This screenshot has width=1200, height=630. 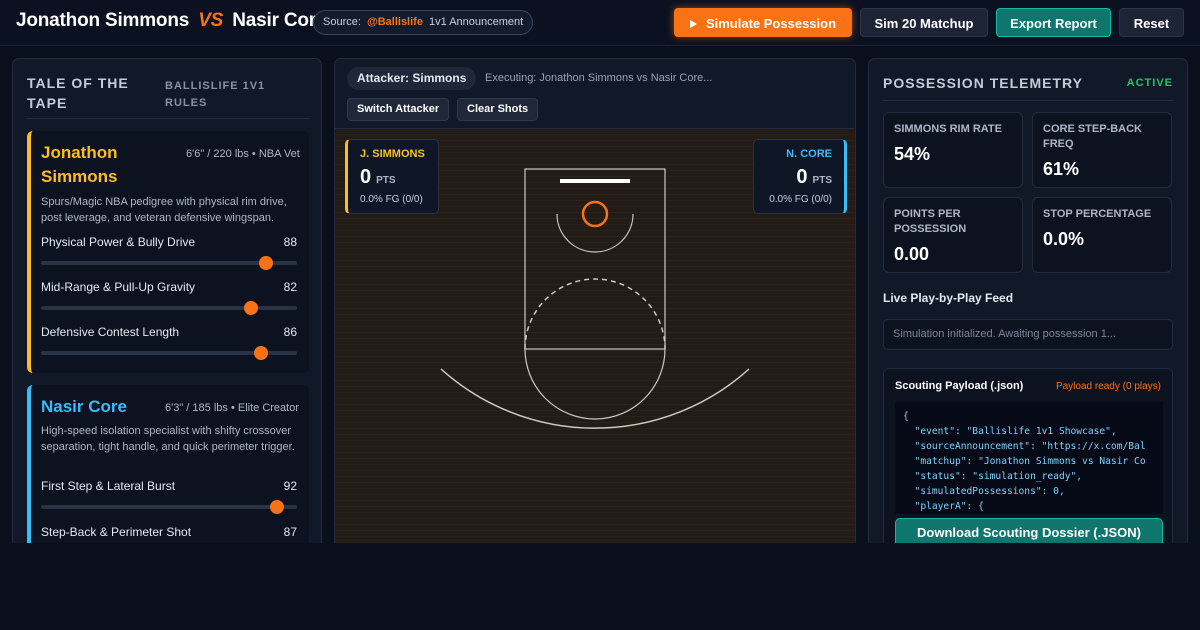 I want to click on attacker-badge: Attacker: Simmons, so click(x=412, y=78).